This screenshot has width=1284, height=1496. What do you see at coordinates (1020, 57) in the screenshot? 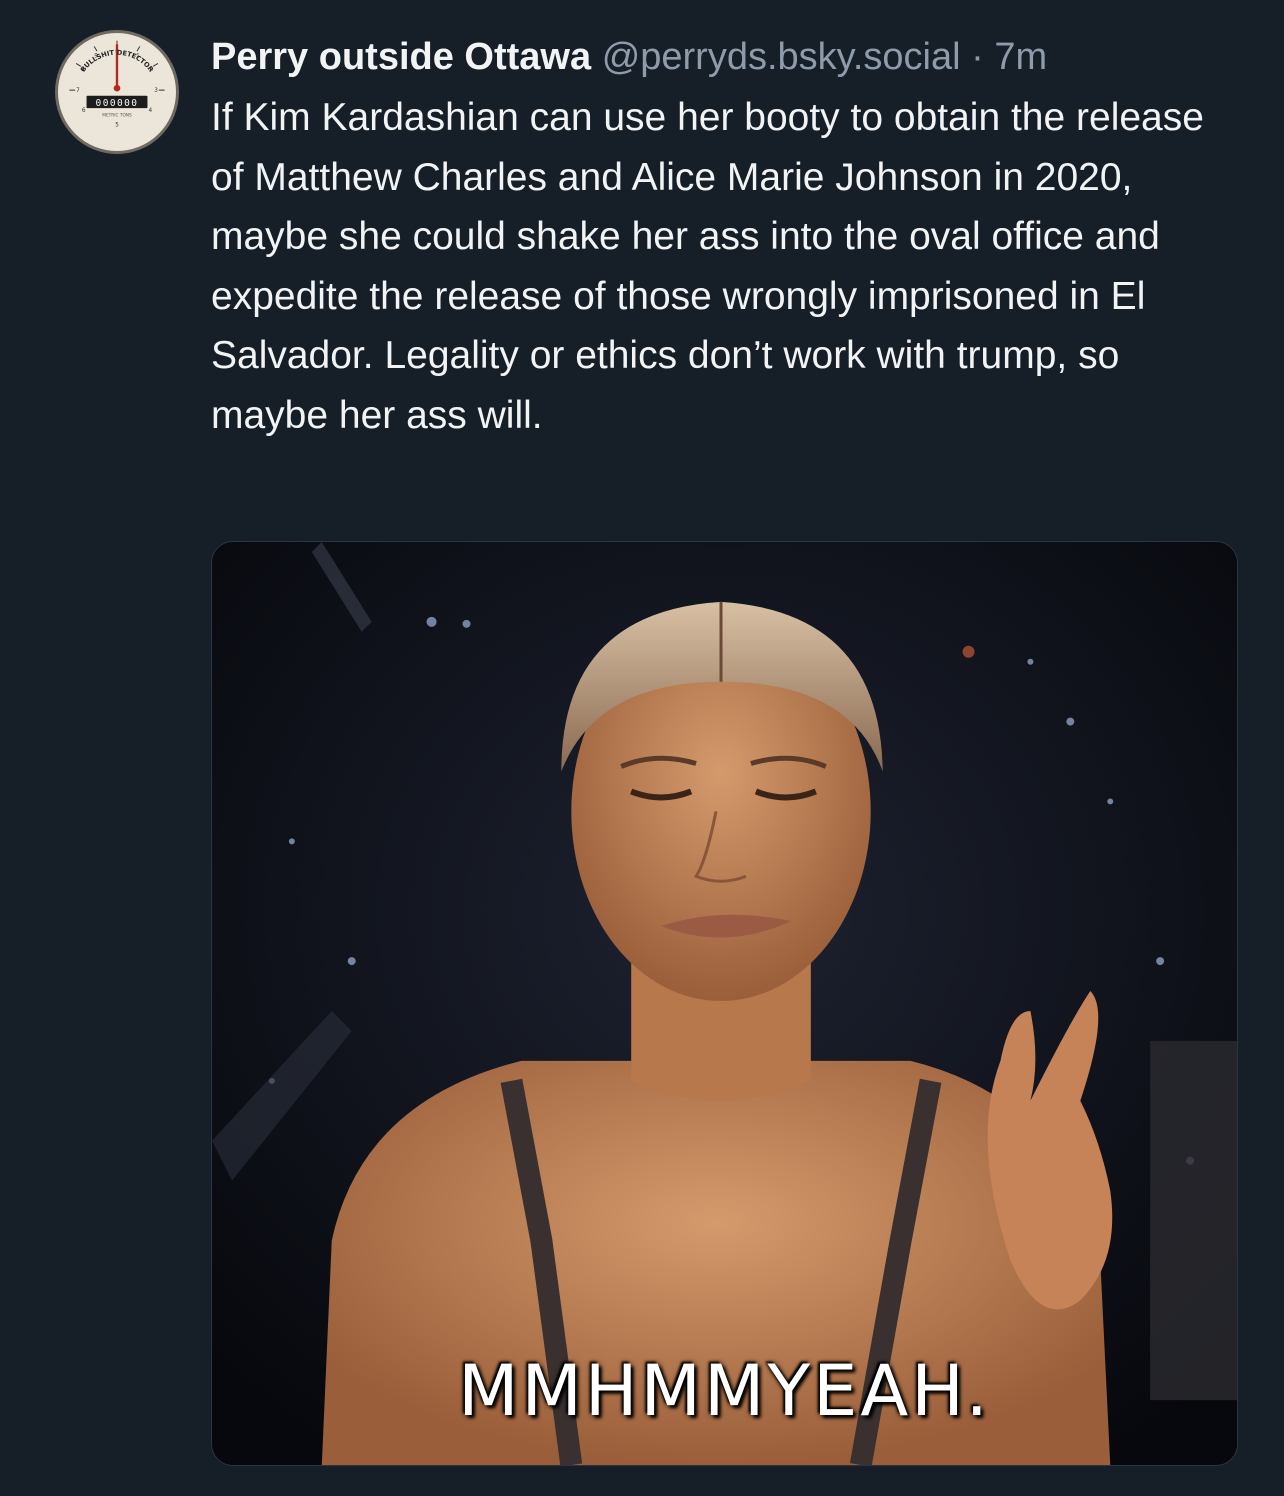
I see `post-timestamp: 7m` at bounding box center [1020, 57].